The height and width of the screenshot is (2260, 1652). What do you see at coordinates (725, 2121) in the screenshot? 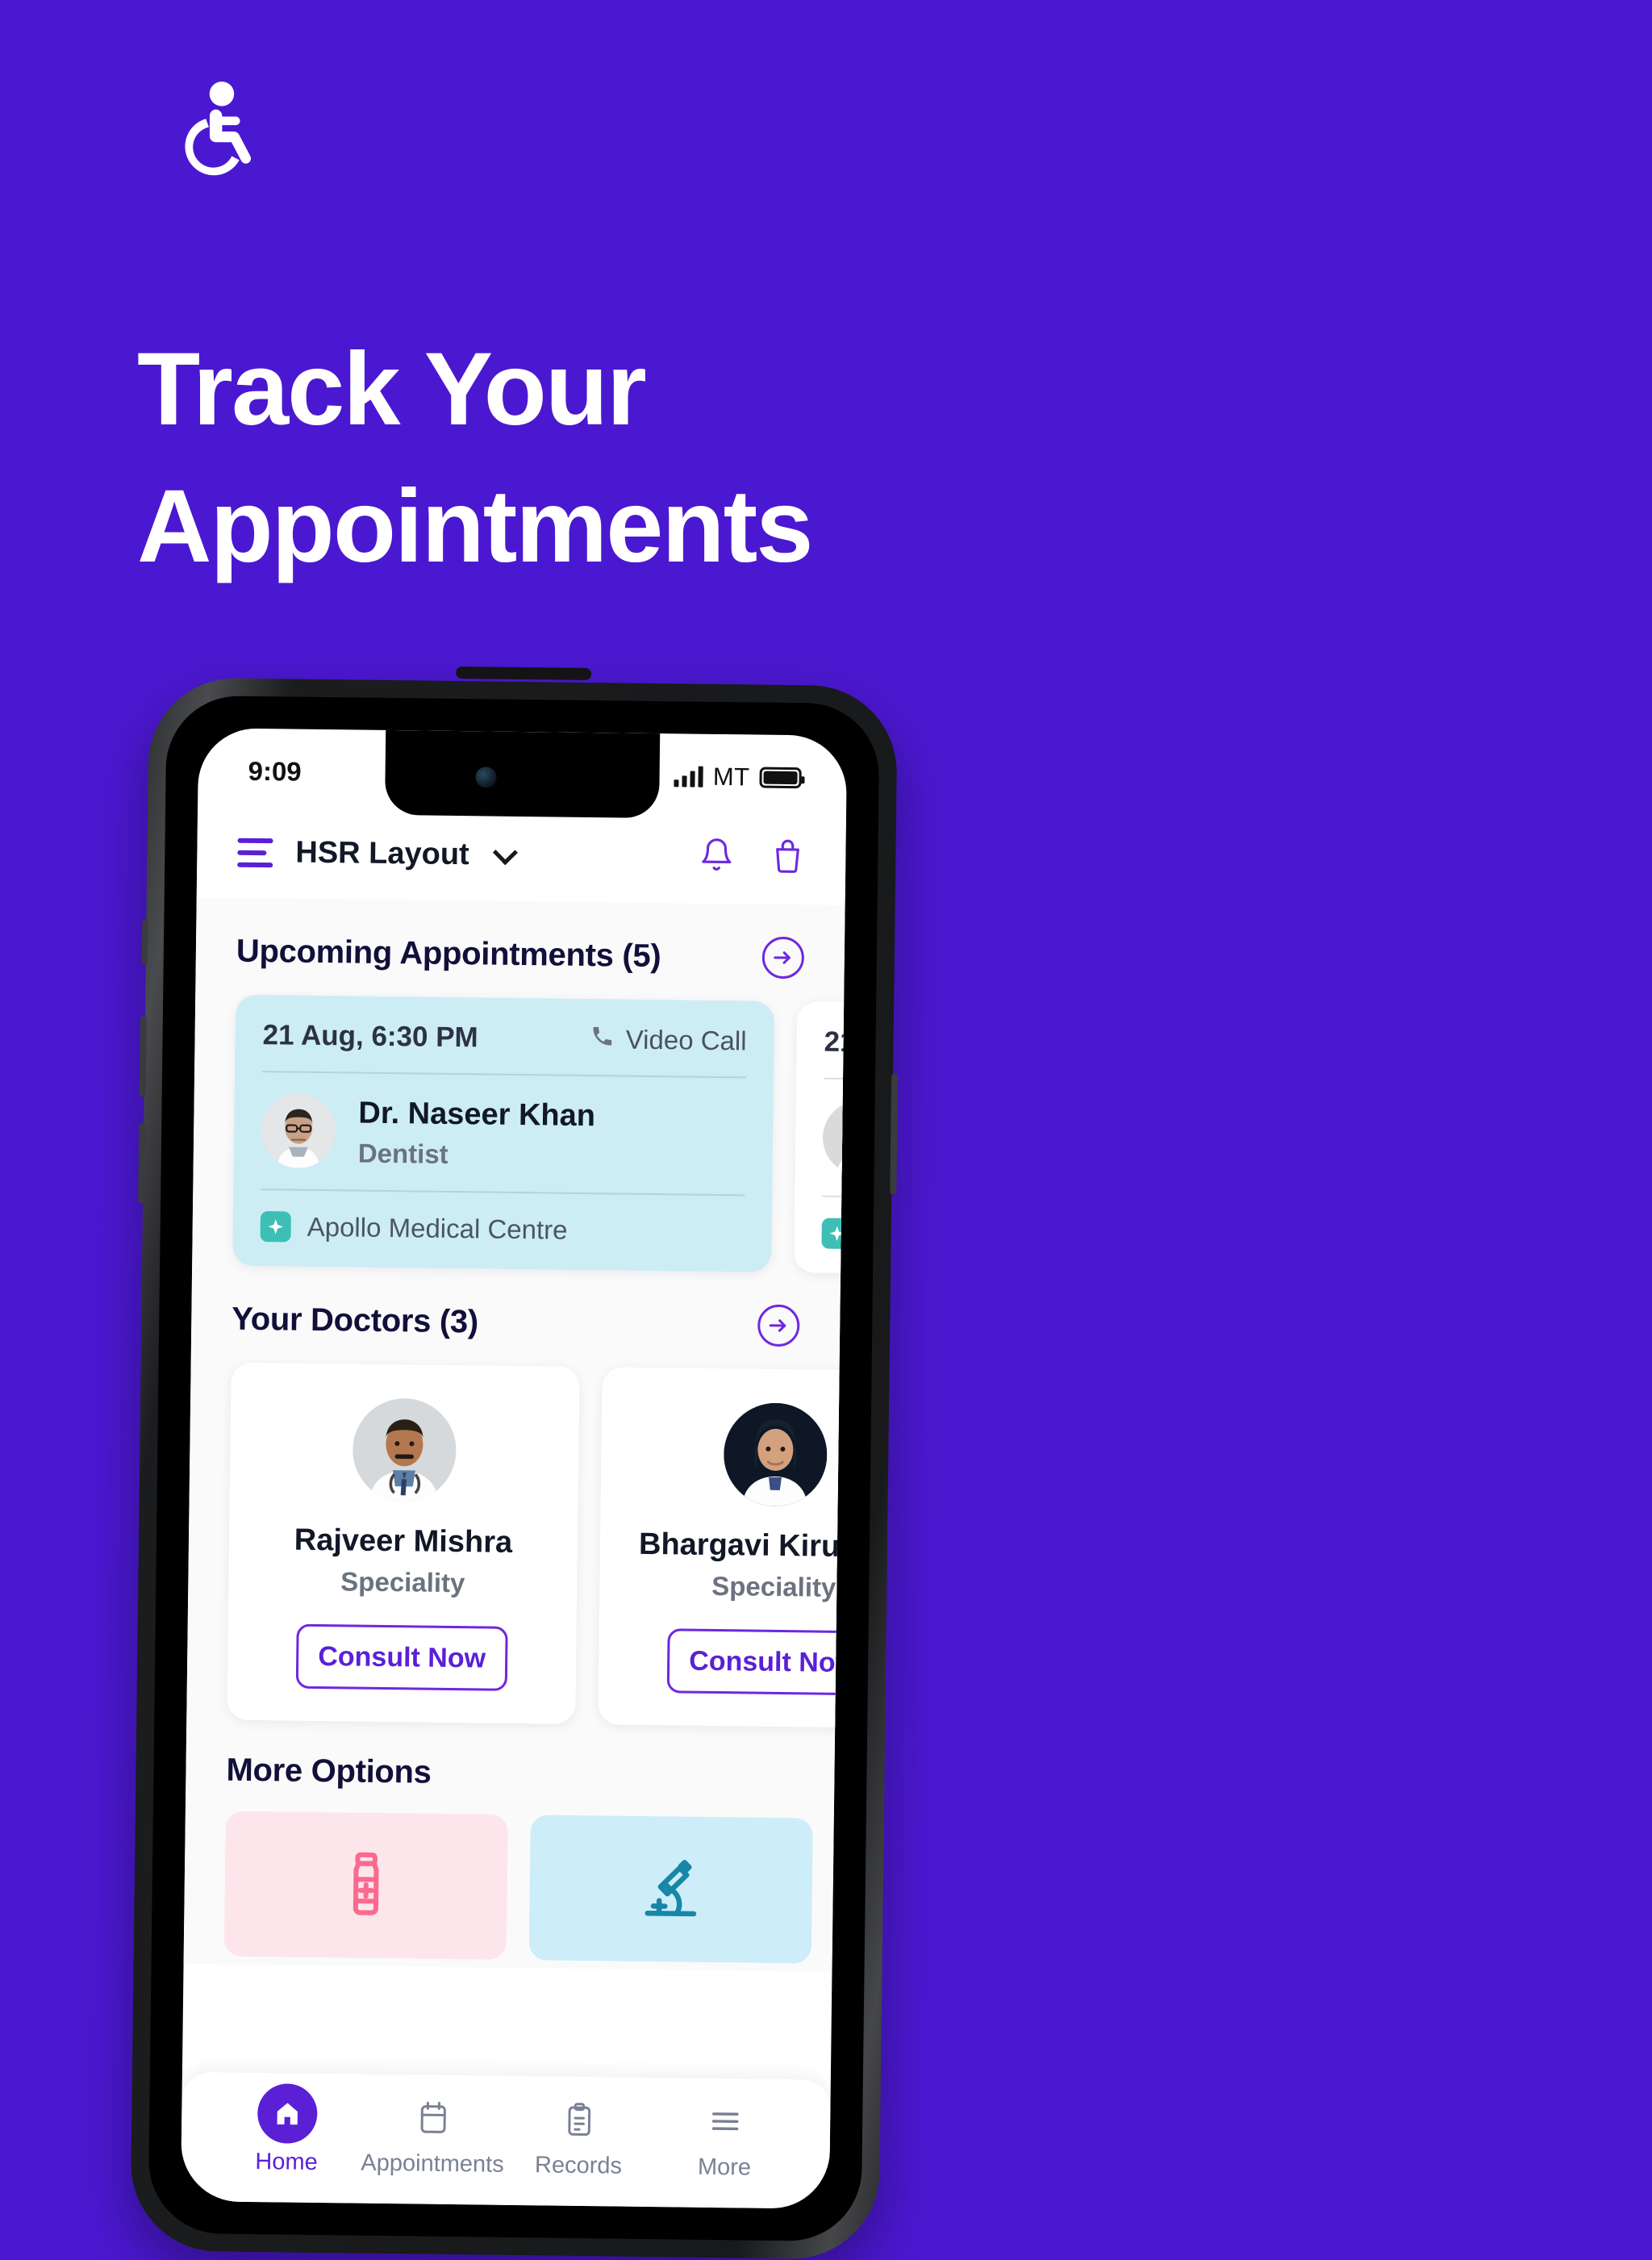
I see `menu-lines-icon` at bounding box center [725, 2121].